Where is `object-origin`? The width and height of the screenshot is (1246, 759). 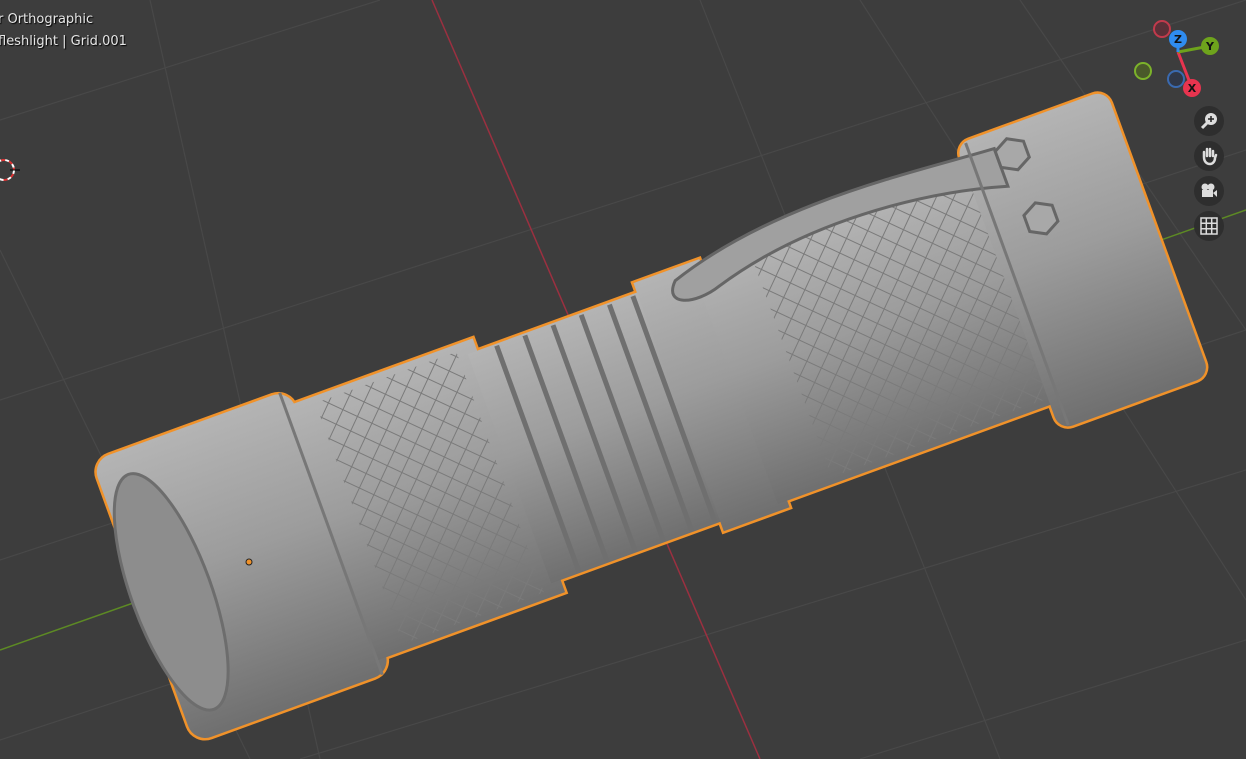
object-origin is located at coordinates (249, 562).